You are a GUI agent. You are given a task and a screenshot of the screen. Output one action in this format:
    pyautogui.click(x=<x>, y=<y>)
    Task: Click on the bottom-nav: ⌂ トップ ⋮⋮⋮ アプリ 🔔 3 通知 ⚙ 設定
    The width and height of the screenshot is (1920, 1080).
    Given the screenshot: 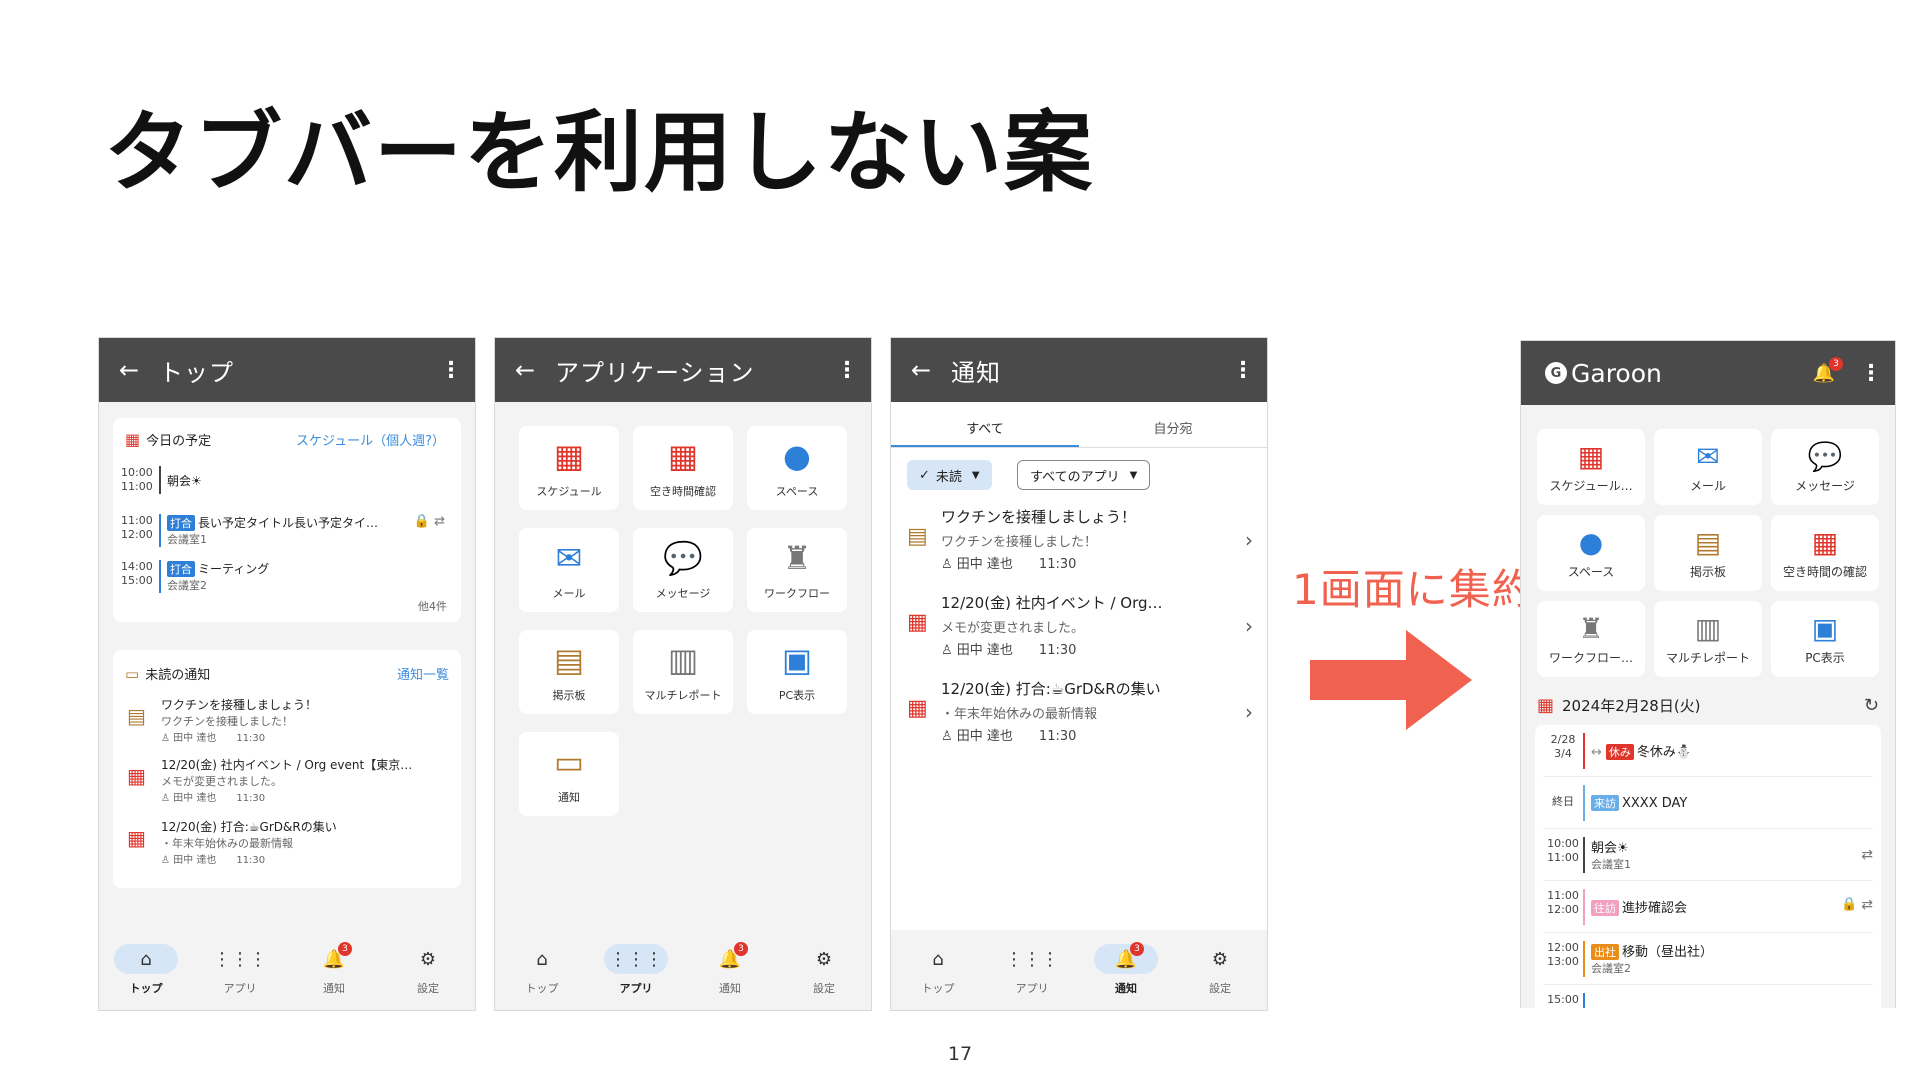 What is the action you would take?
    pyautogui.click(x=1079, y=970)
    